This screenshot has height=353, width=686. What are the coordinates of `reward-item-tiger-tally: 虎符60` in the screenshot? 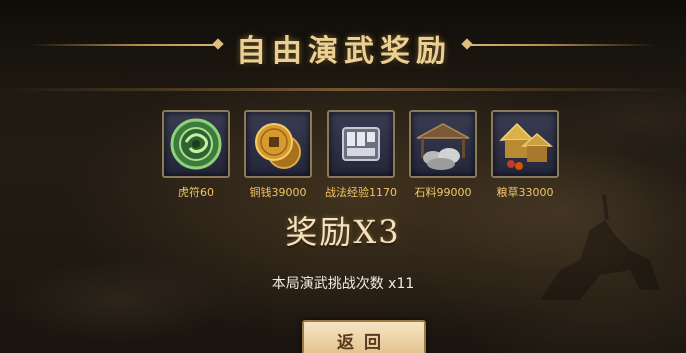 It's located at (196, 155).